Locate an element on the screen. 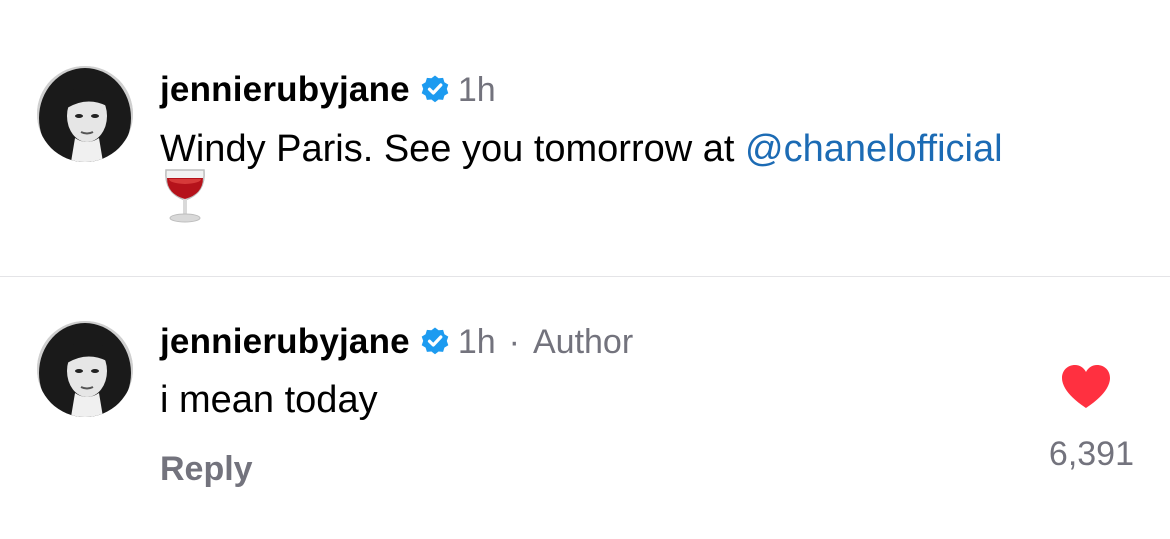 This screenshot has height=539, width=1170. post-time: 1h is located at coordinates (476, 89).